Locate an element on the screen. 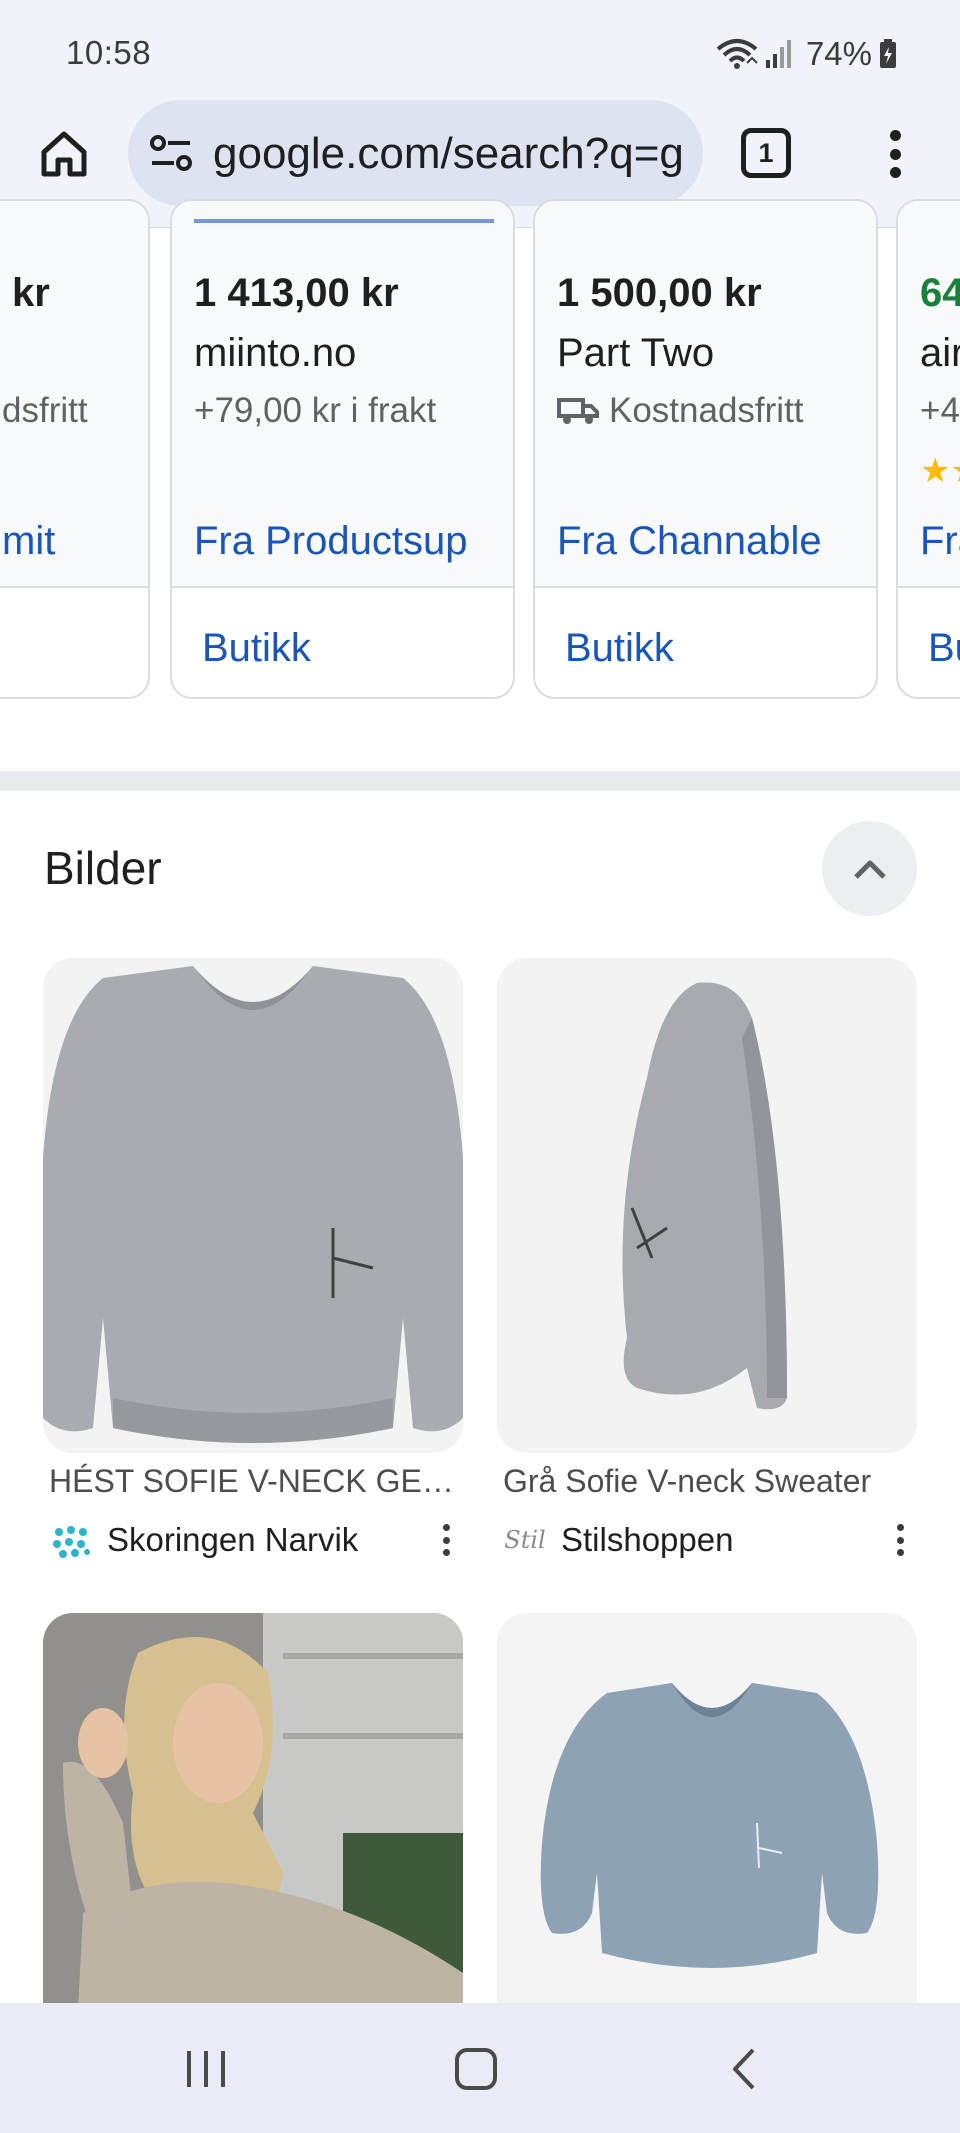 Image resolution: width=960 pixels, height=2133 pixels. product-card: 64 air +4 ★★ Fra Bu is located at coordinates (928, 449).